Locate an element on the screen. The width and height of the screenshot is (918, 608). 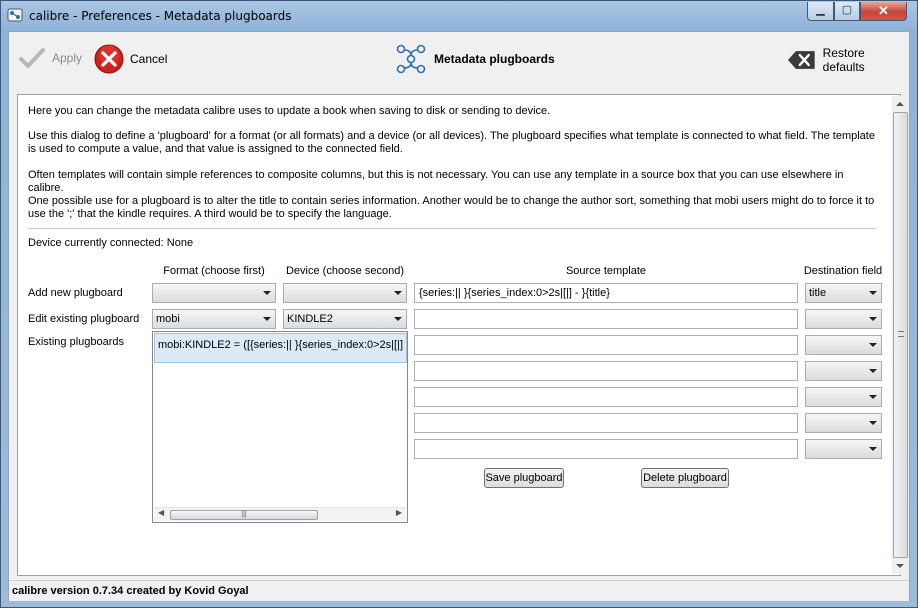
edit-plugboard-label: Edit existing plugboard is located at coordinates (84, 319).